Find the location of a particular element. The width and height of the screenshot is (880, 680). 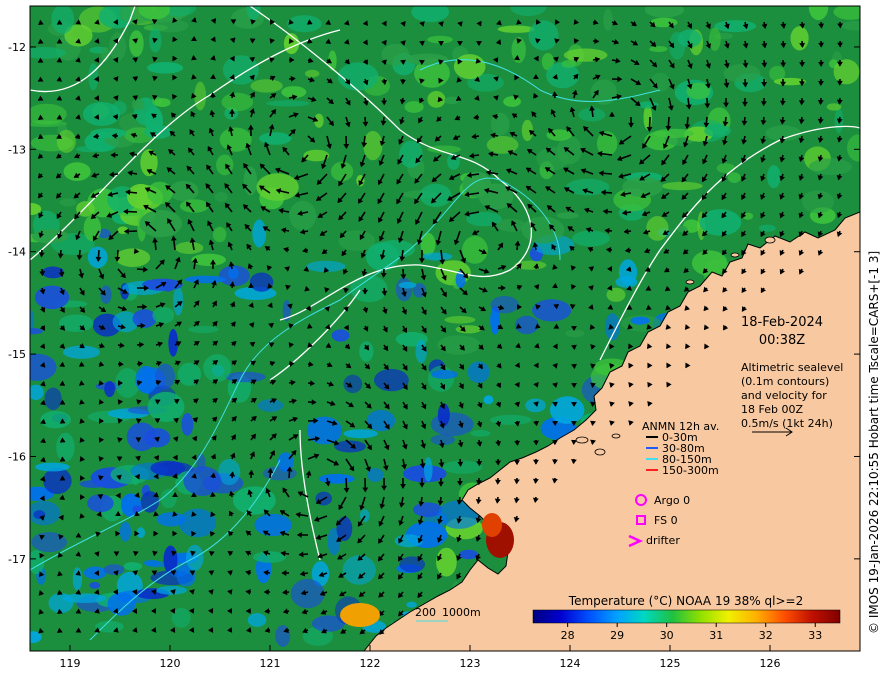

lon-tick-label: 125 is located at coordinates (670, 663).